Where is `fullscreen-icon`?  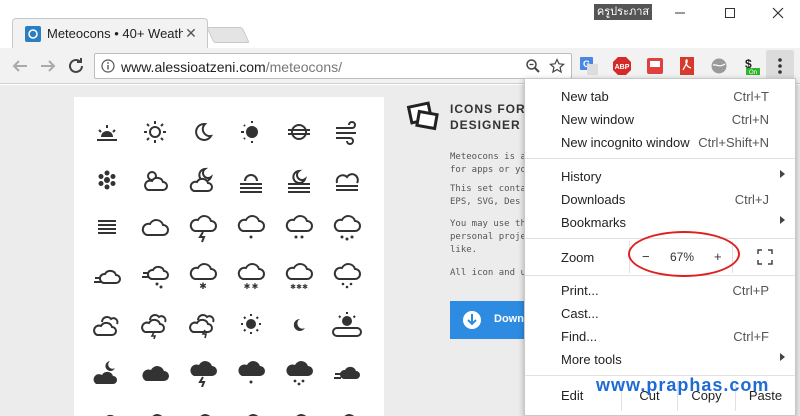
fullscreen-icon is located at coordinates (765, 257).